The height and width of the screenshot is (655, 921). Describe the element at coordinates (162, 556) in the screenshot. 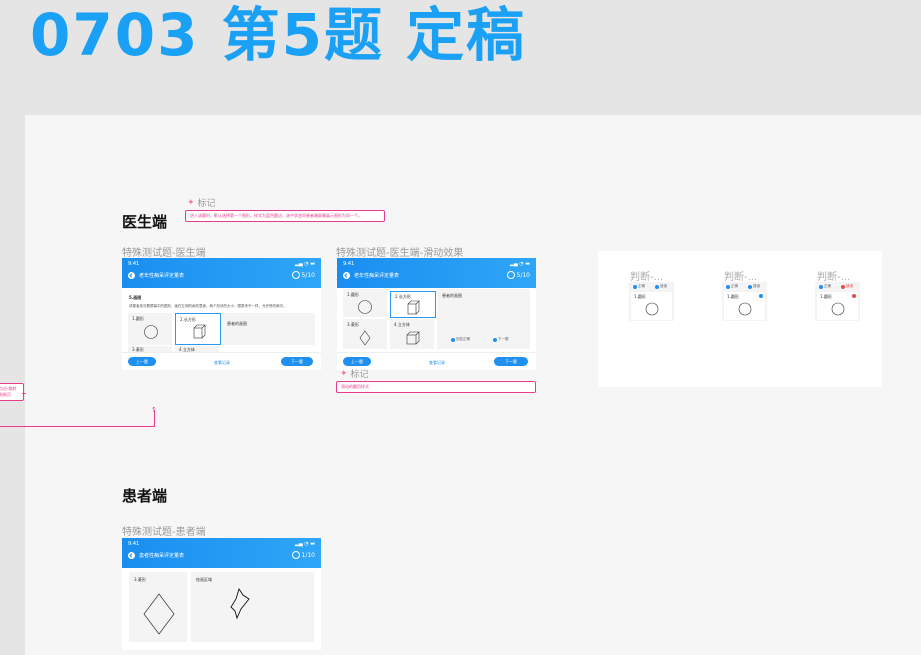

I see `nav-title: 患者性痴呆评定量表` at that location.